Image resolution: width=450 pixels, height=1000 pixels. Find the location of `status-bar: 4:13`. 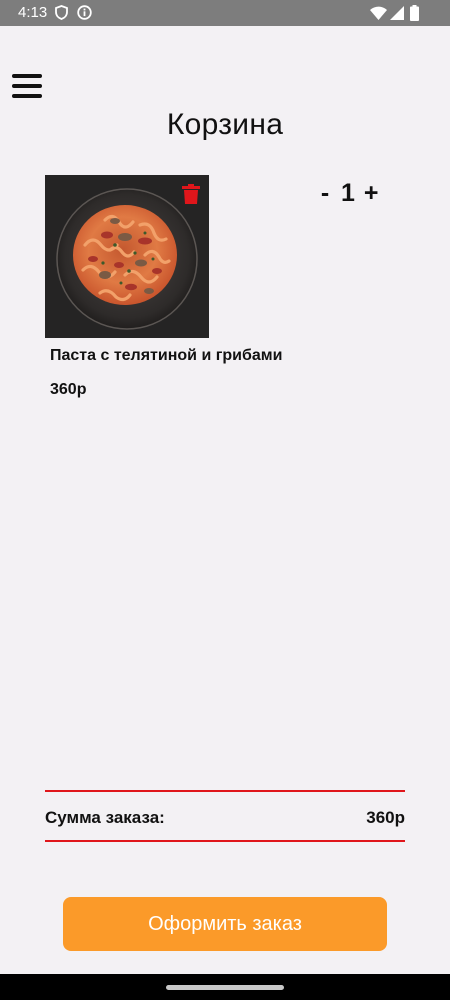

status-bar: 4:13 is located at coordinates (225, 13).